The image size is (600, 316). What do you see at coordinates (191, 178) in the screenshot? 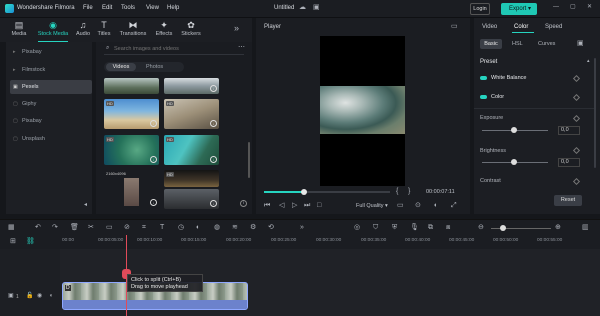
I see `video-thumbnail: HD` at bounding box center [191, 178].